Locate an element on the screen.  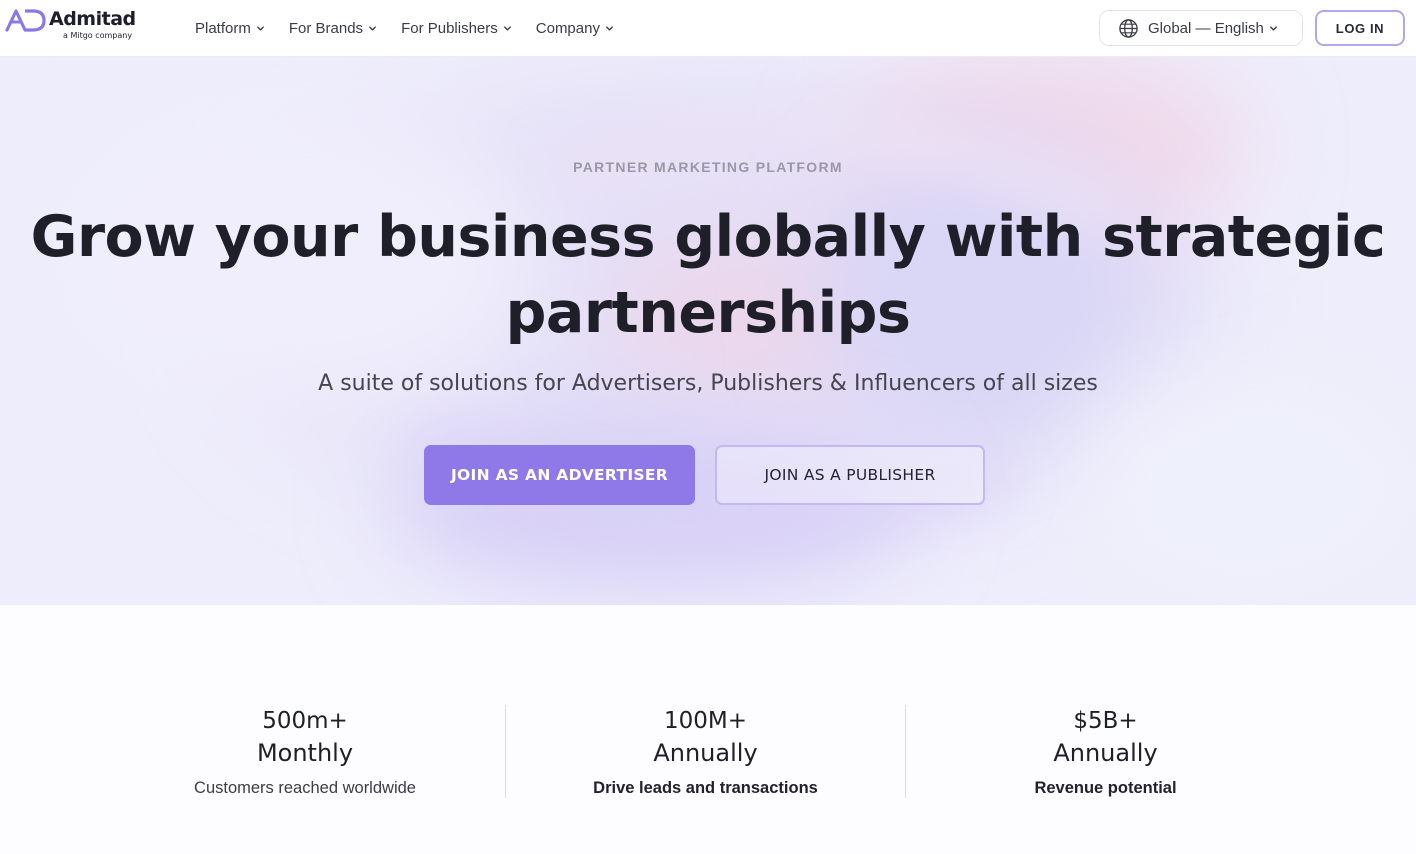
logo-wordmark: Admitad is located at coordinates (92, 19).